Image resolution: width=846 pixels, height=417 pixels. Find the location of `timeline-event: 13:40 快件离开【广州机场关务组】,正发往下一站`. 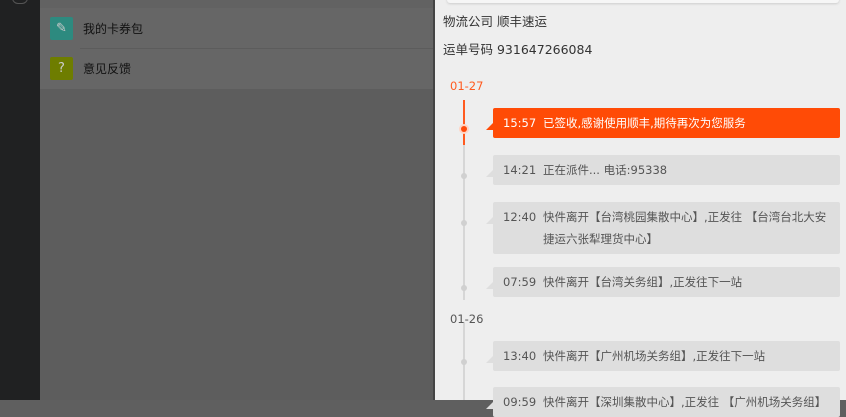

timeline-event: 13:40 快件离开【广州机场关务组】,正发往下一站 is located at coordinates (663, 356).